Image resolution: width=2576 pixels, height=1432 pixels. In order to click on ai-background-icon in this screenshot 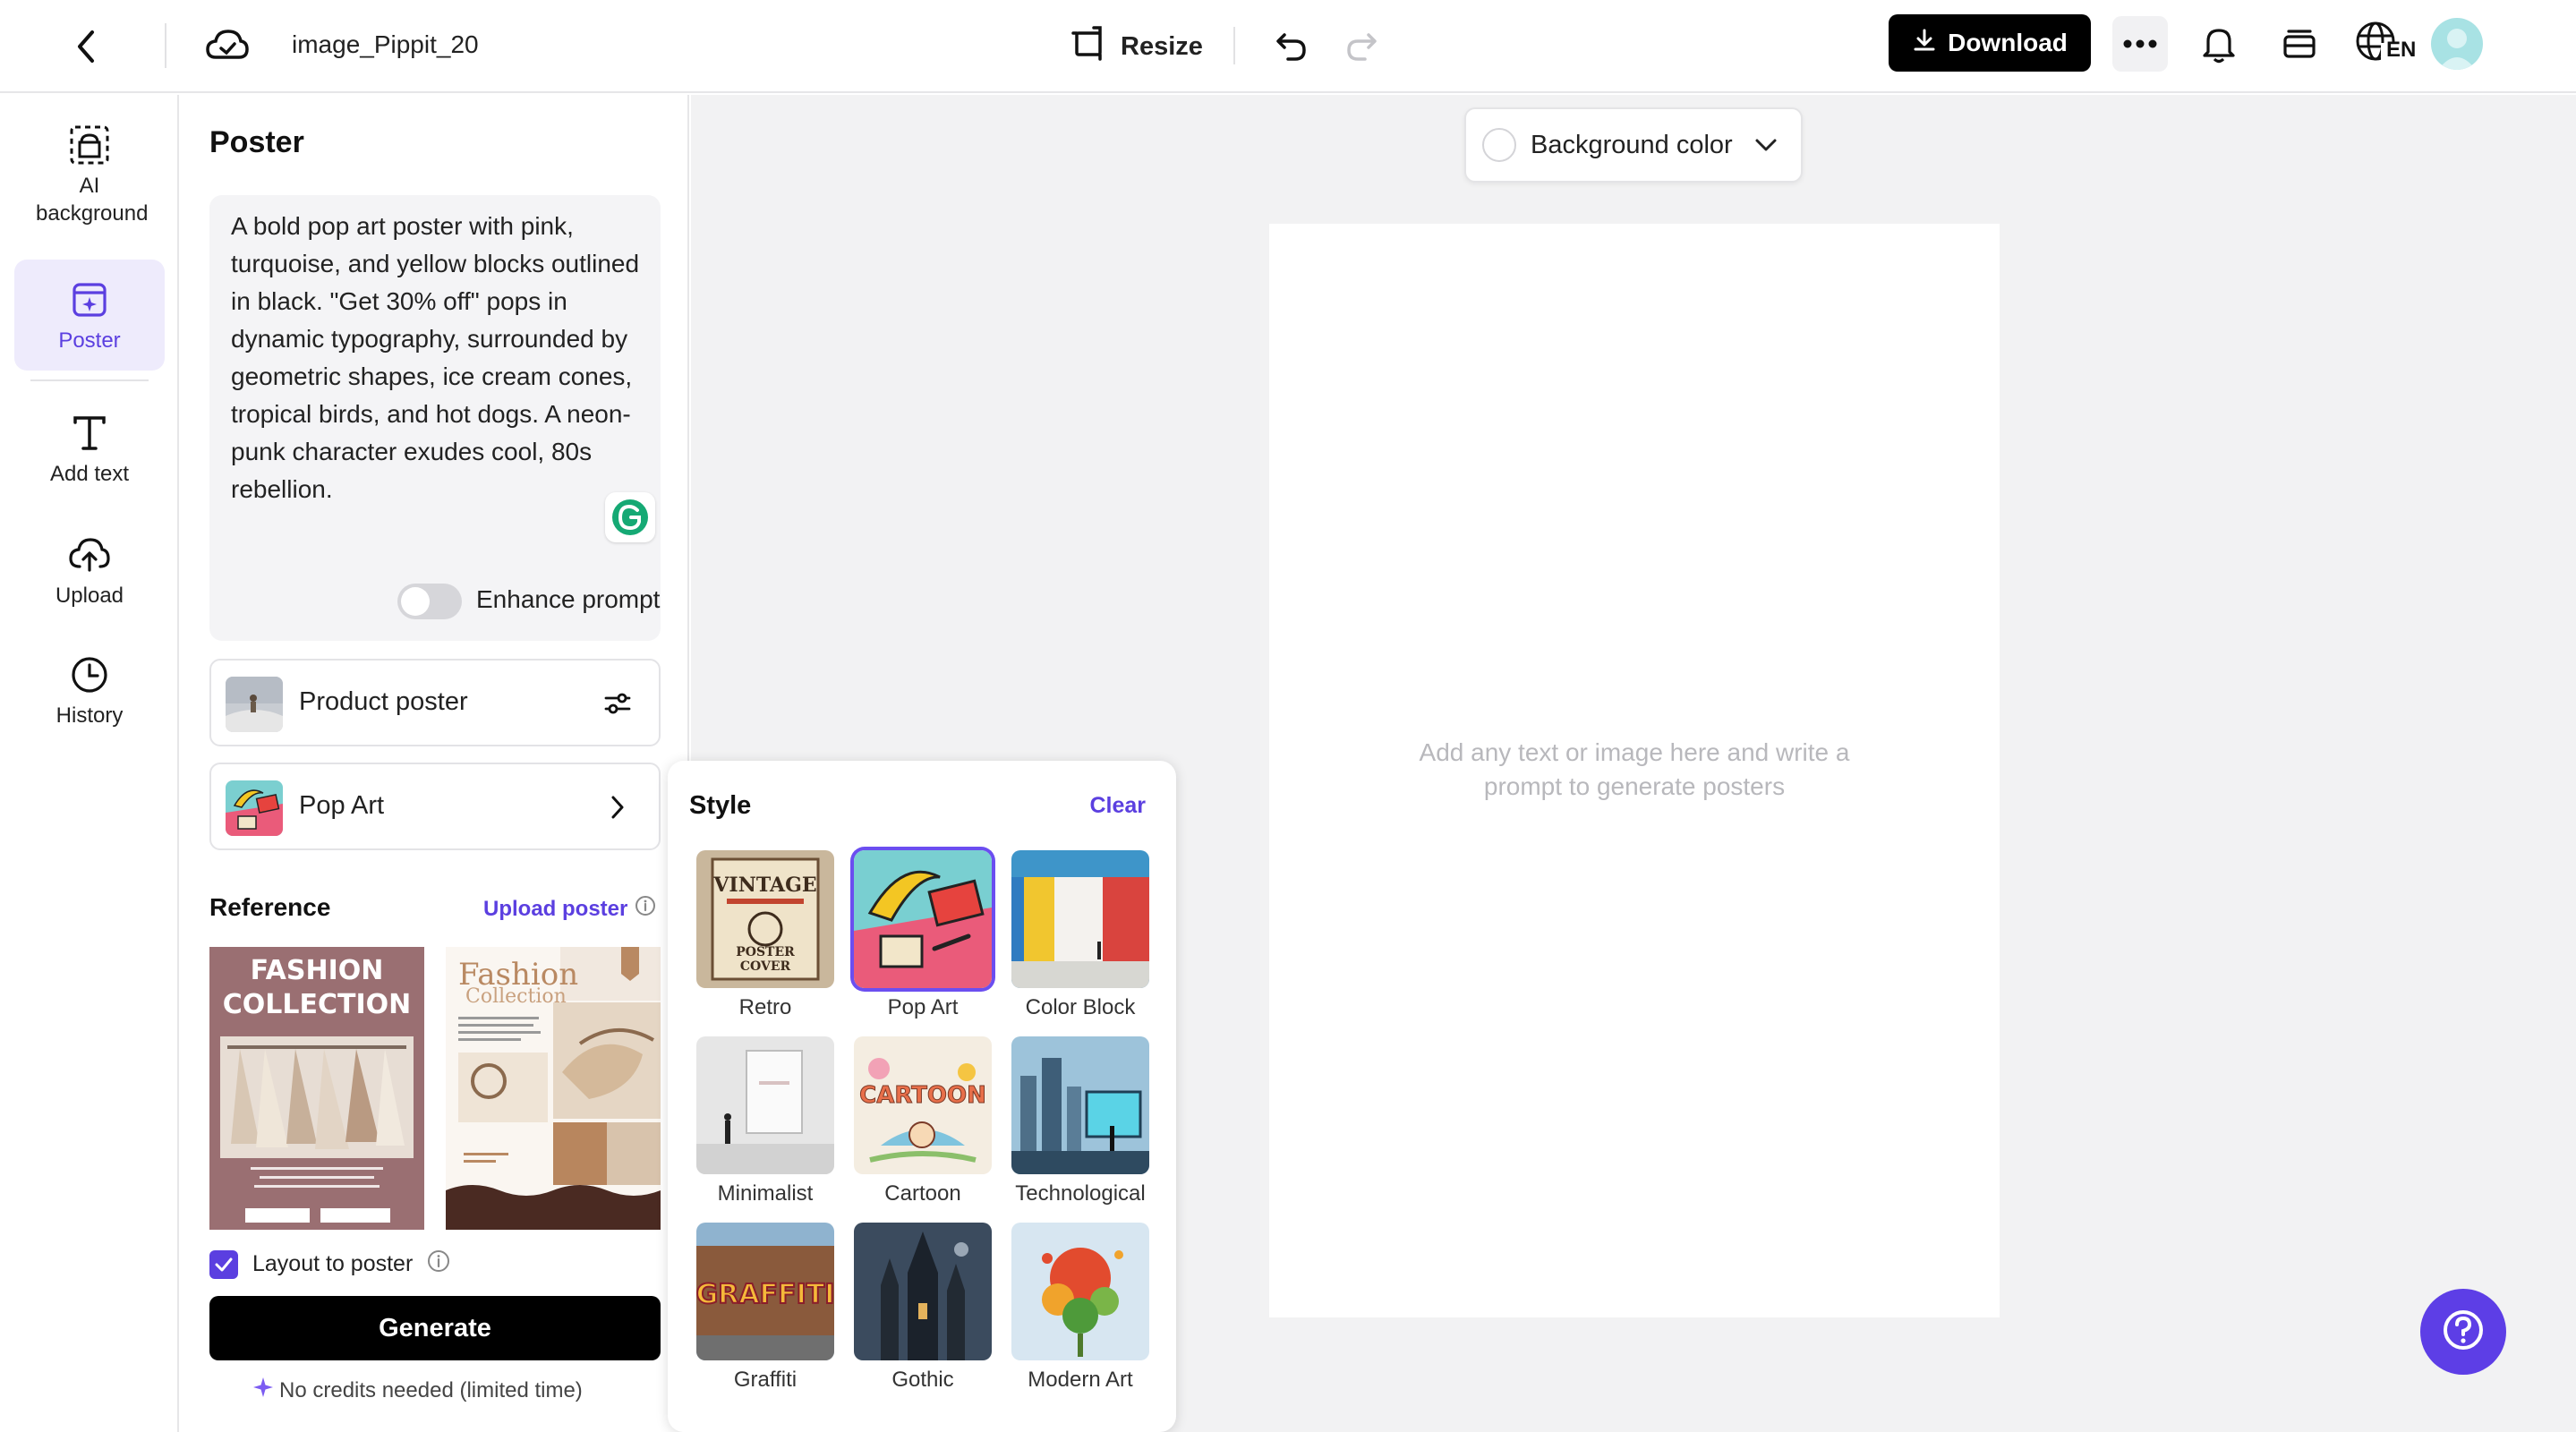, I will do `click(89, 145)`.